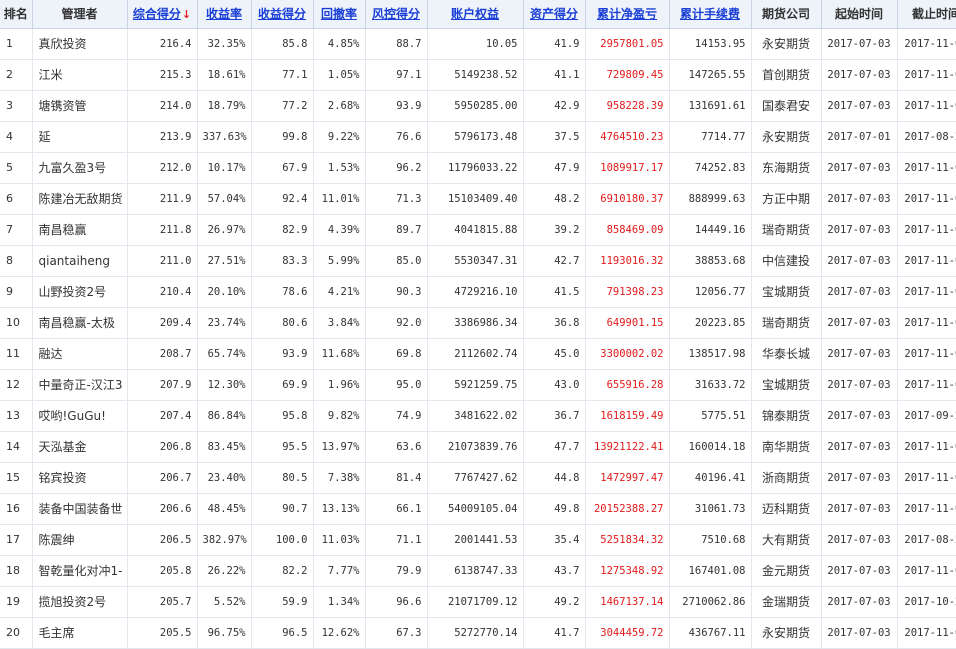 This screenshot has width=956, height=649. Describe the element at coordinates (475, 478) in the screenshot. I see `cell-equity: 7767427.62` at that location.